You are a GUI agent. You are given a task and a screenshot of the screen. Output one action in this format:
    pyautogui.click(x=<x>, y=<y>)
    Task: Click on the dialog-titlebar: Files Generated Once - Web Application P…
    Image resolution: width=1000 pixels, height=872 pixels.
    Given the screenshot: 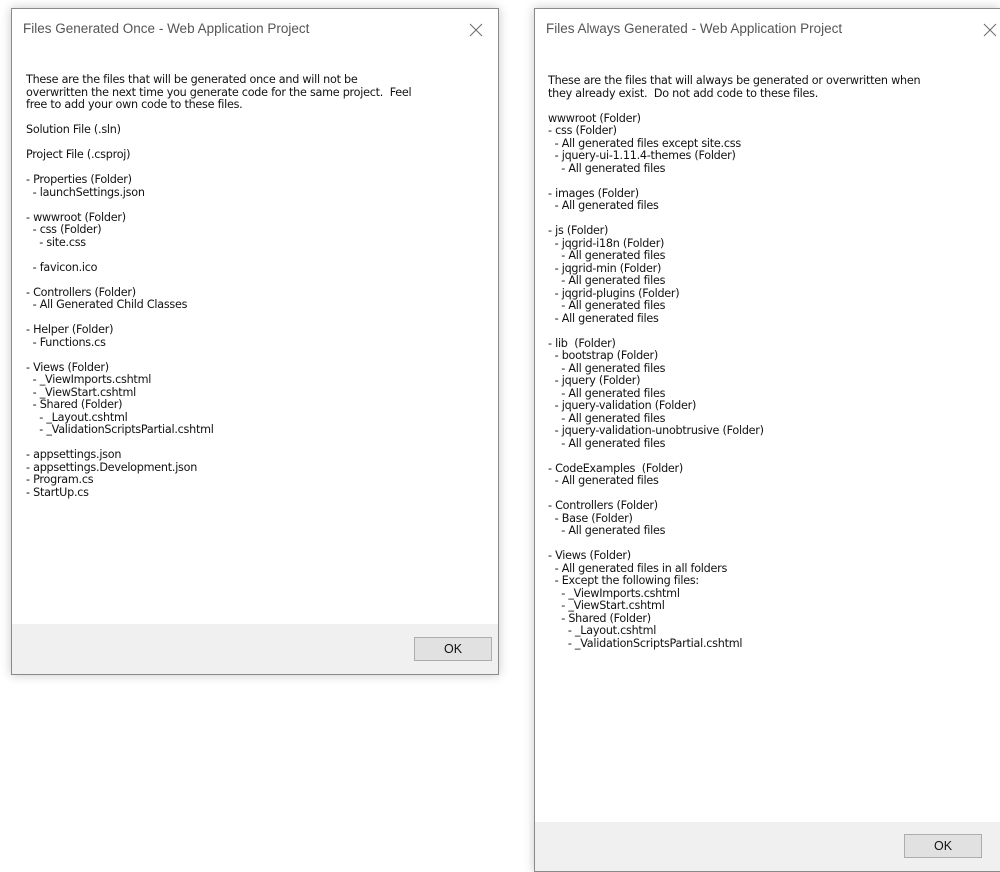 What is the action you would take?
    pyautogui.click(x=255, y=30)
    